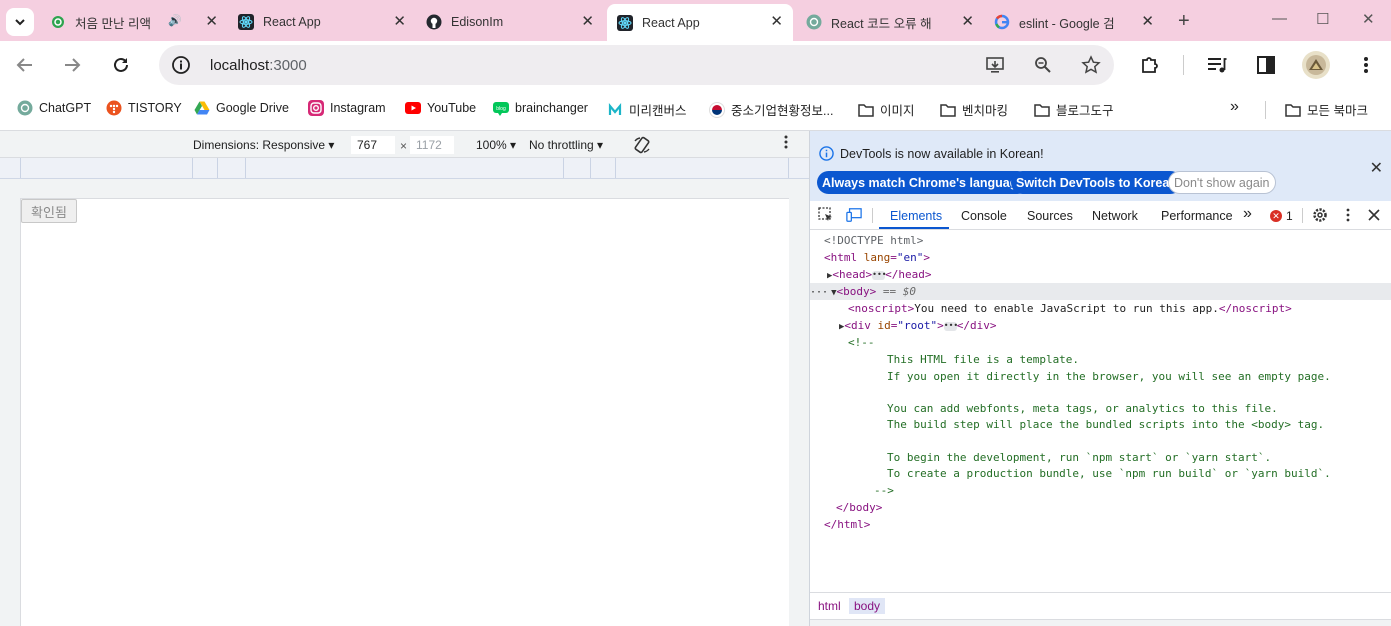 The image size is (1391, 626). I want to click on tab-6: eslint - Google 검 ✕, so click(1074, 22).